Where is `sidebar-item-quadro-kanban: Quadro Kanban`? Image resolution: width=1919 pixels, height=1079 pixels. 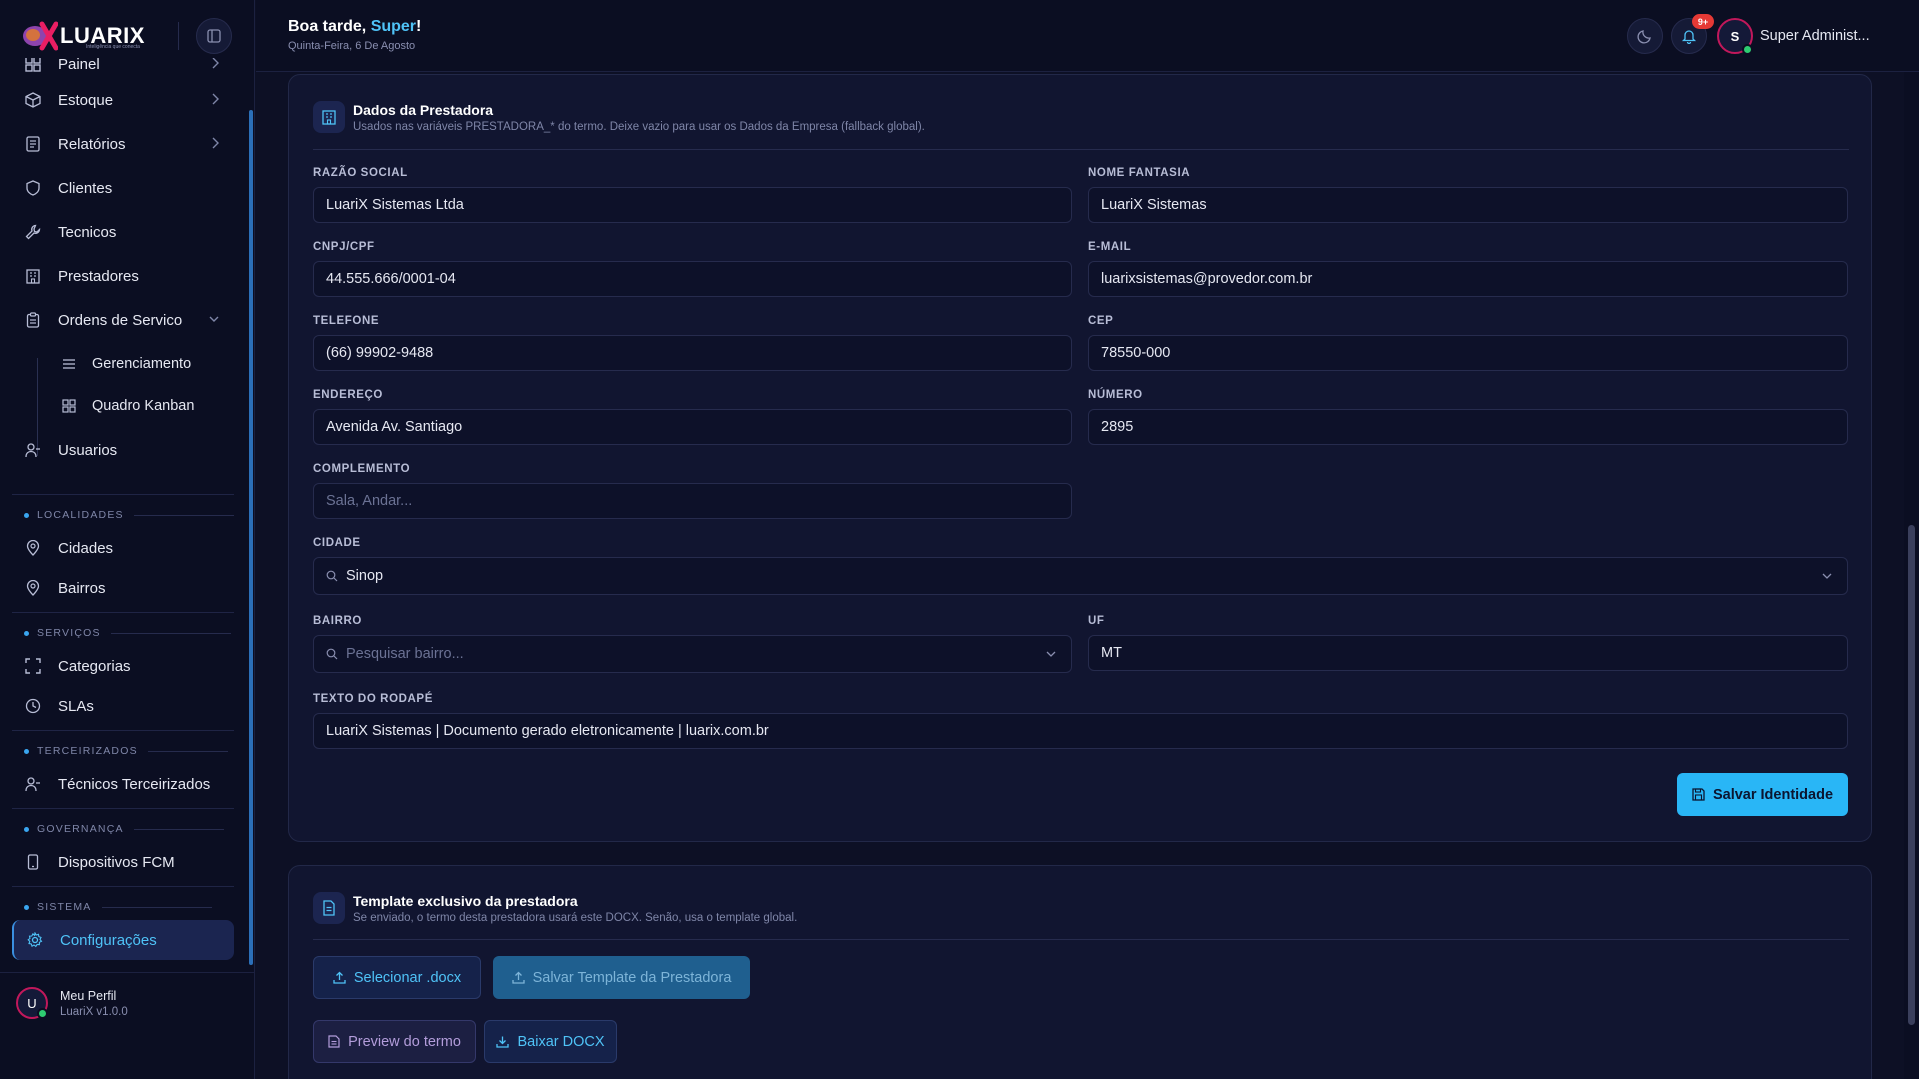
sidebar-item-quadro-kanban: Quadro Kanban is located at coordinates (140, 406).